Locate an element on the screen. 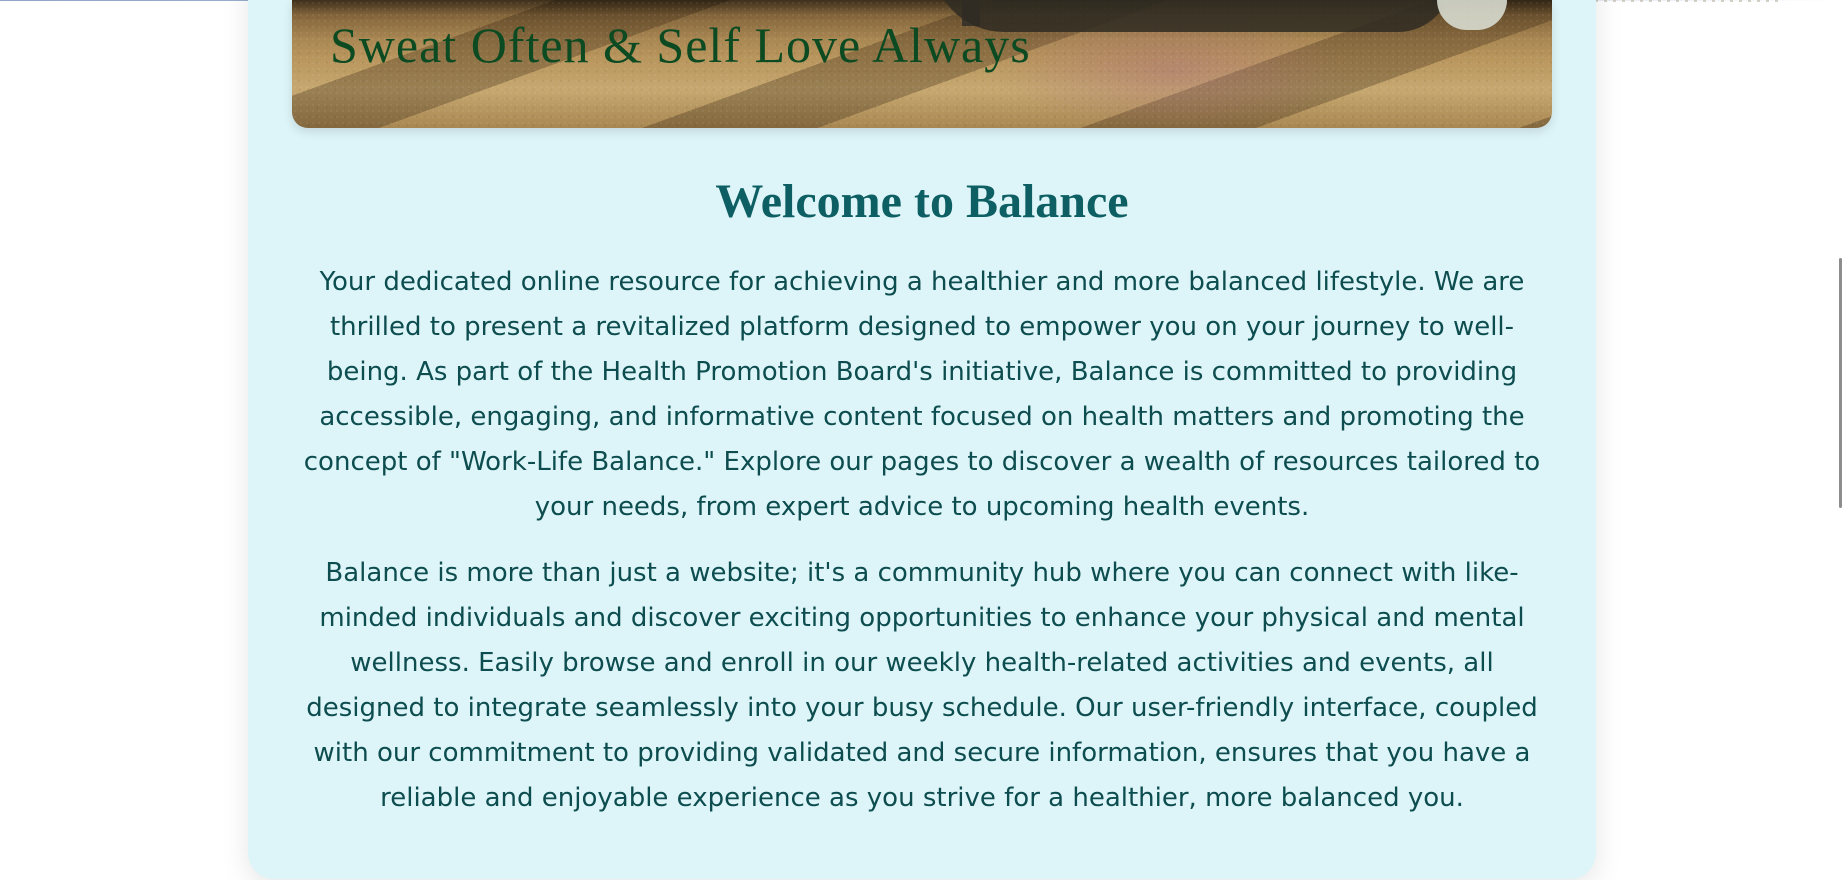 The image size is (1842, 880). welcome-heading: Welcome to Balance is located at coordinates (922, 201).